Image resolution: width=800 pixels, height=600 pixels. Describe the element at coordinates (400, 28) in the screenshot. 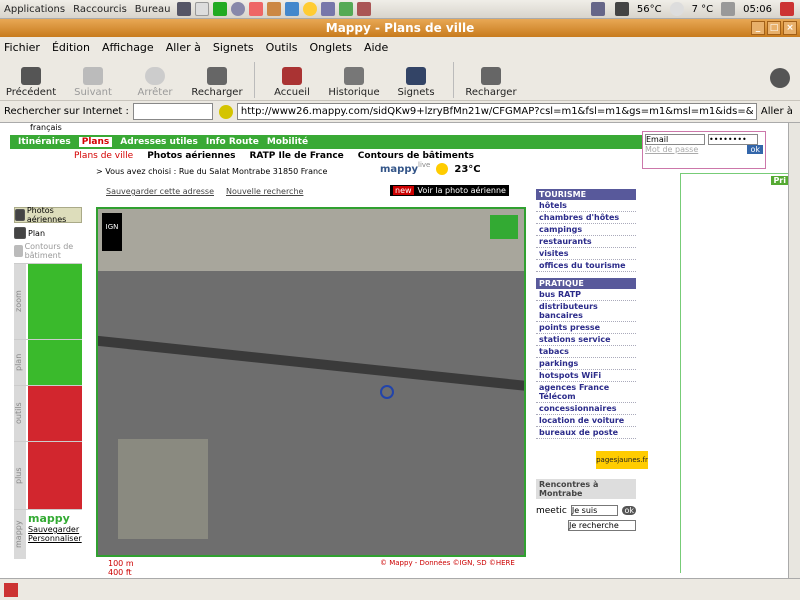

I see `window-titlebar: Mappy - Plans de ville _ □ ×` at that location.